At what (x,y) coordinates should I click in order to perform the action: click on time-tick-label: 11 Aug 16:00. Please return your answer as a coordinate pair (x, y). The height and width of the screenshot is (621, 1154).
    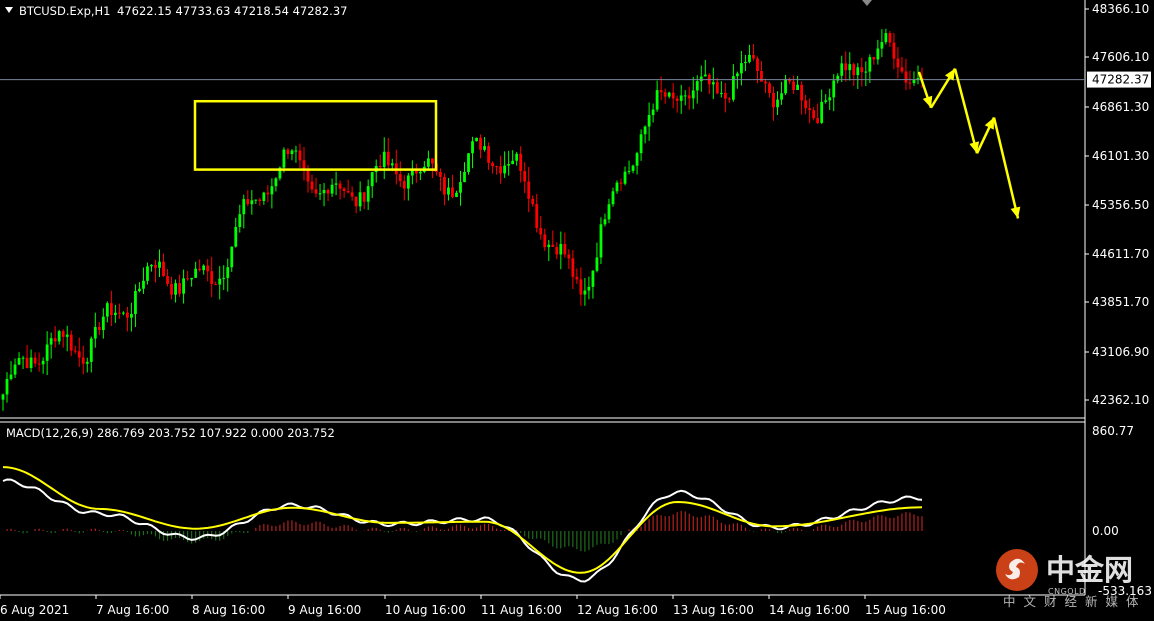
    Looking at the image, I should click on (521, 610).